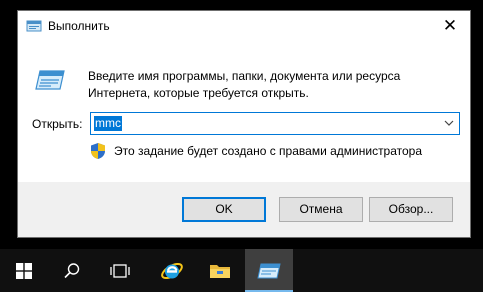 Image resolution: width=483 pixels, height=292 pixels. I want to click on file-explorer-icon, so click(220, 271).